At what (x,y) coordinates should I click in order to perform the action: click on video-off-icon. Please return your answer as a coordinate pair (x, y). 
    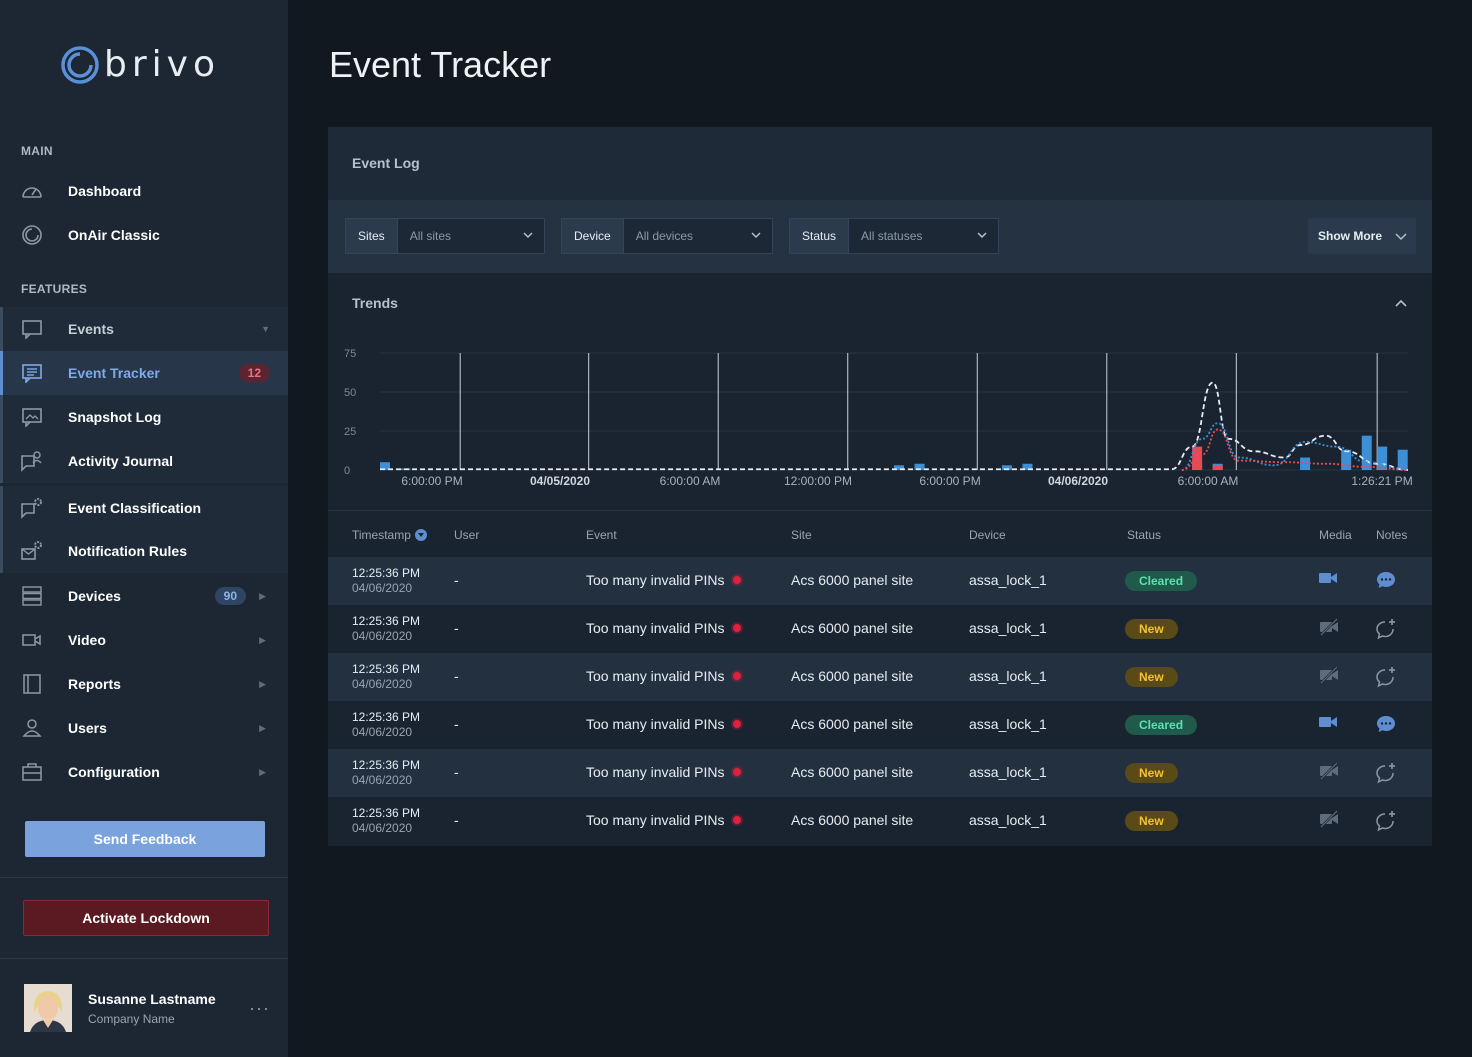
    Looking at the image, I should click on (1329, 629).